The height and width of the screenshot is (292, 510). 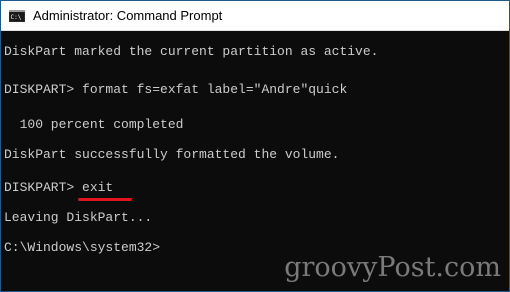 I want to click on cmd-console-icon: C:\, so click(x=17, y=16).